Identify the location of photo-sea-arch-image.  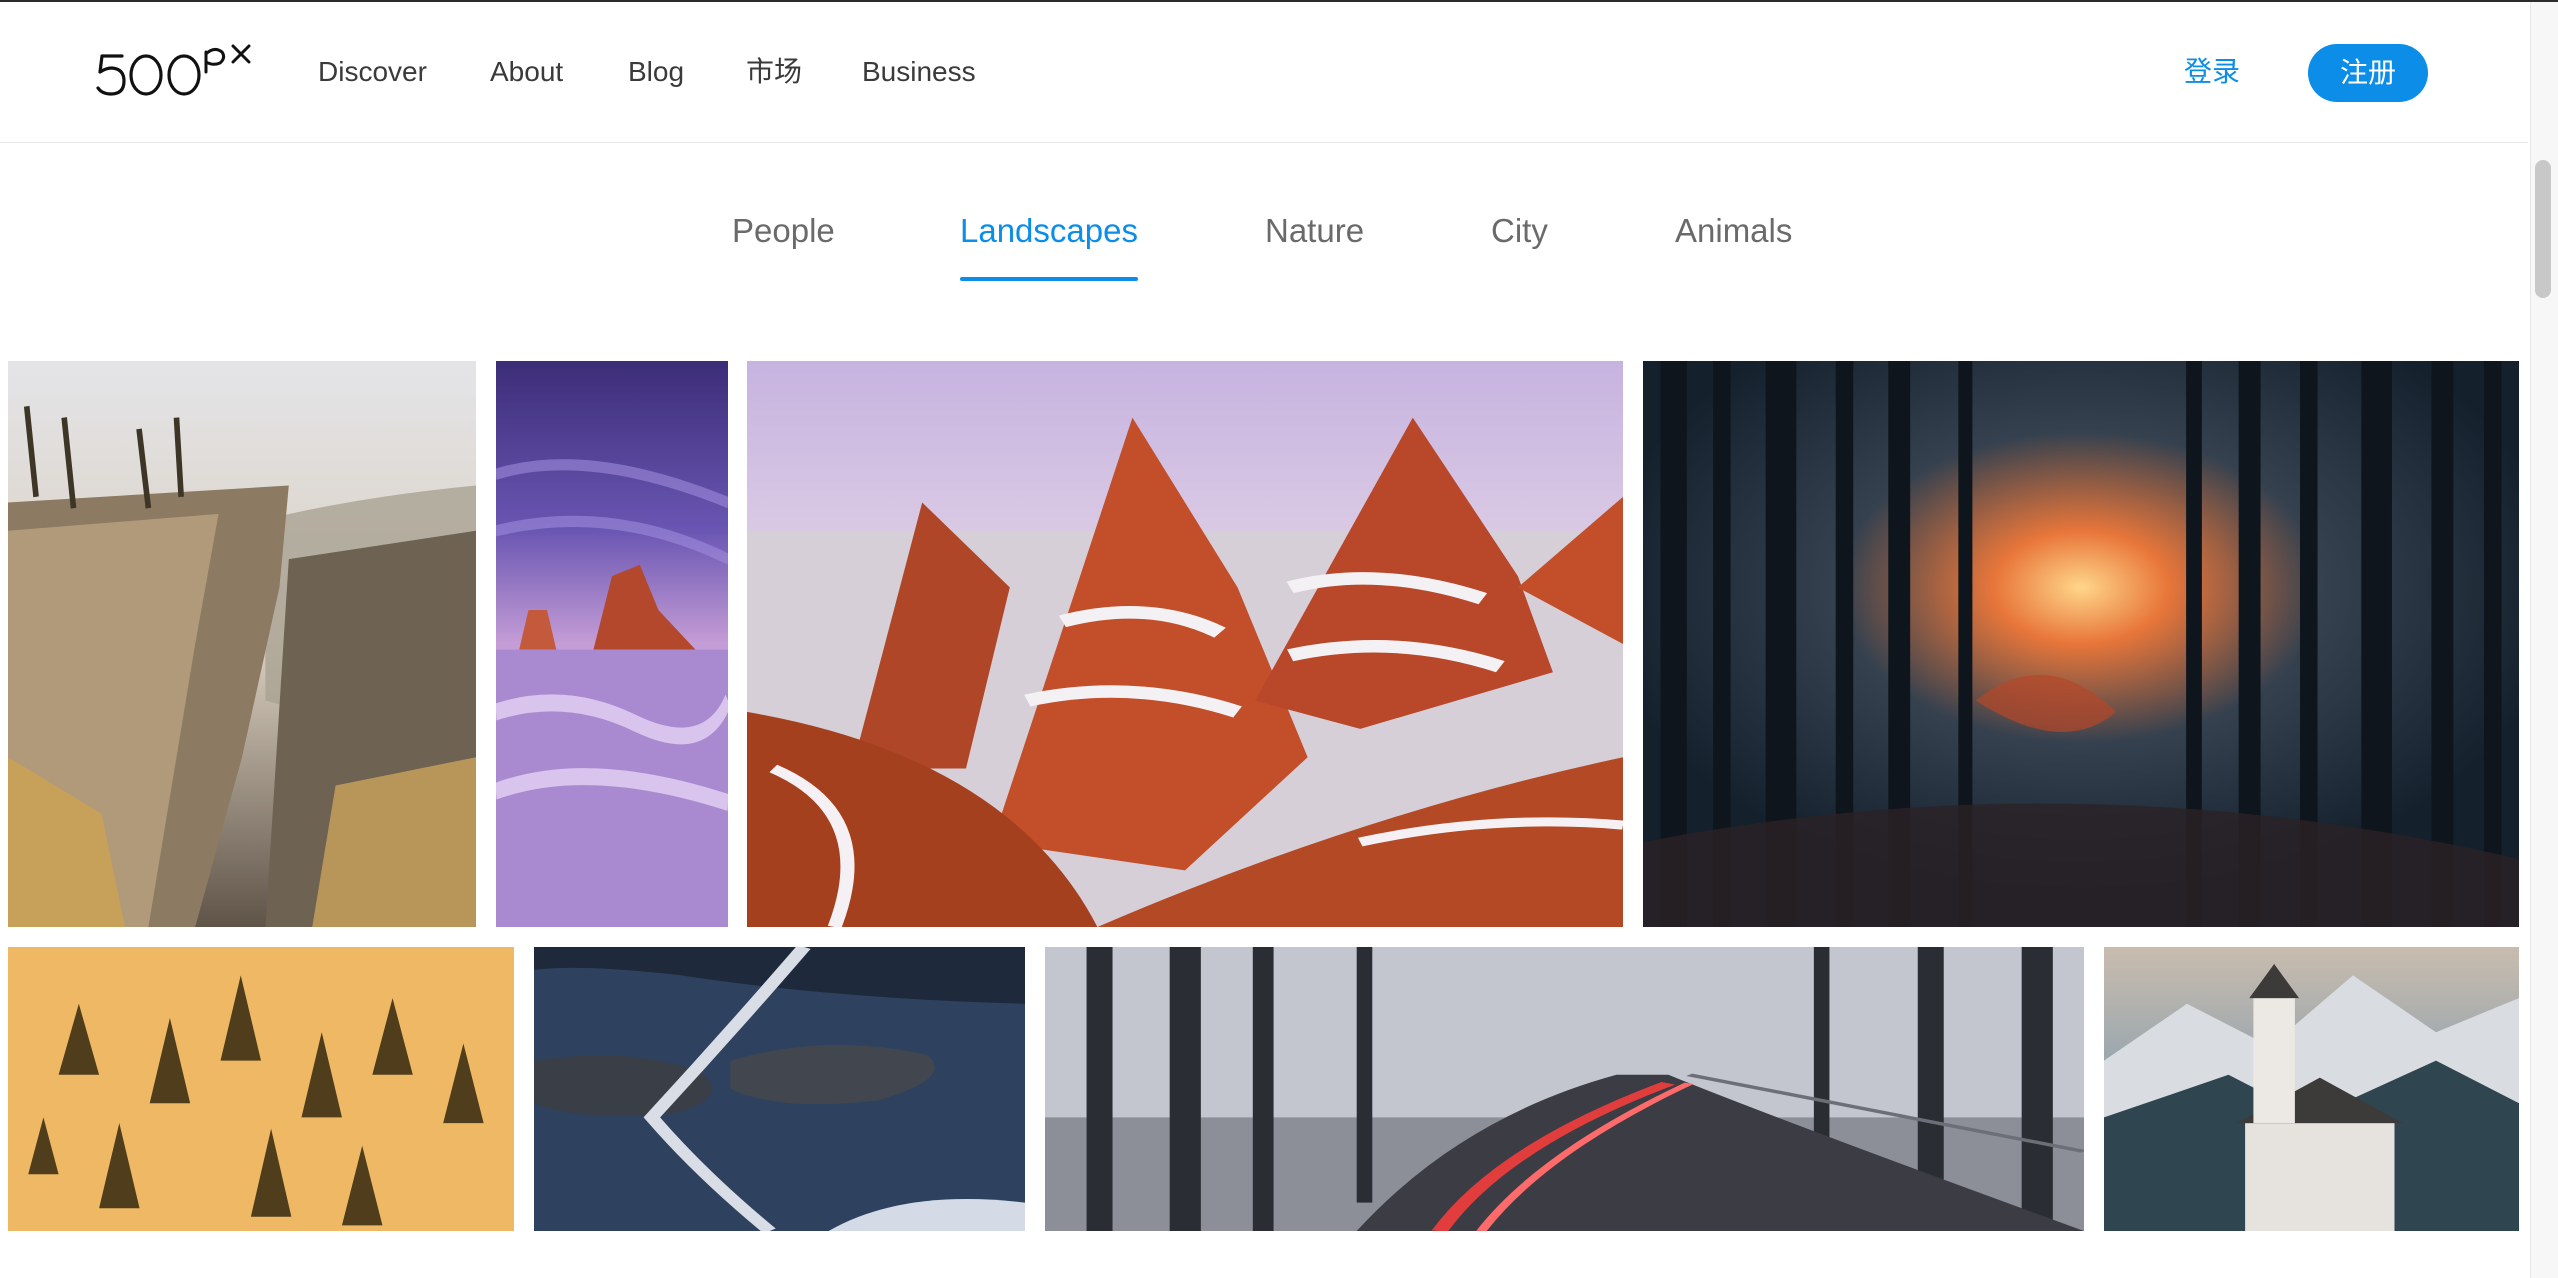
(612, 644).